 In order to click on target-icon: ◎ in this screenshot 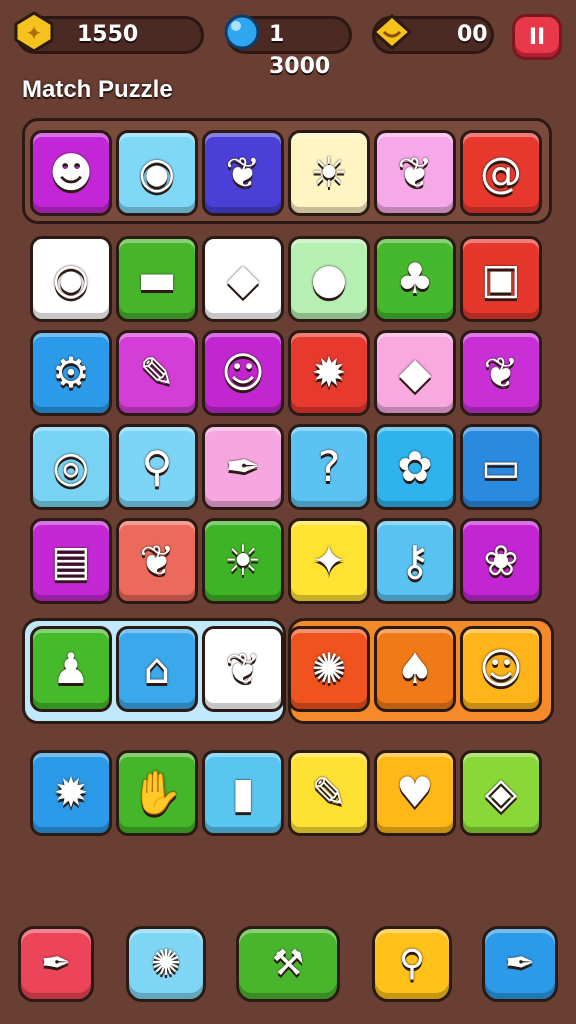, I will do `click(71, 466)`.